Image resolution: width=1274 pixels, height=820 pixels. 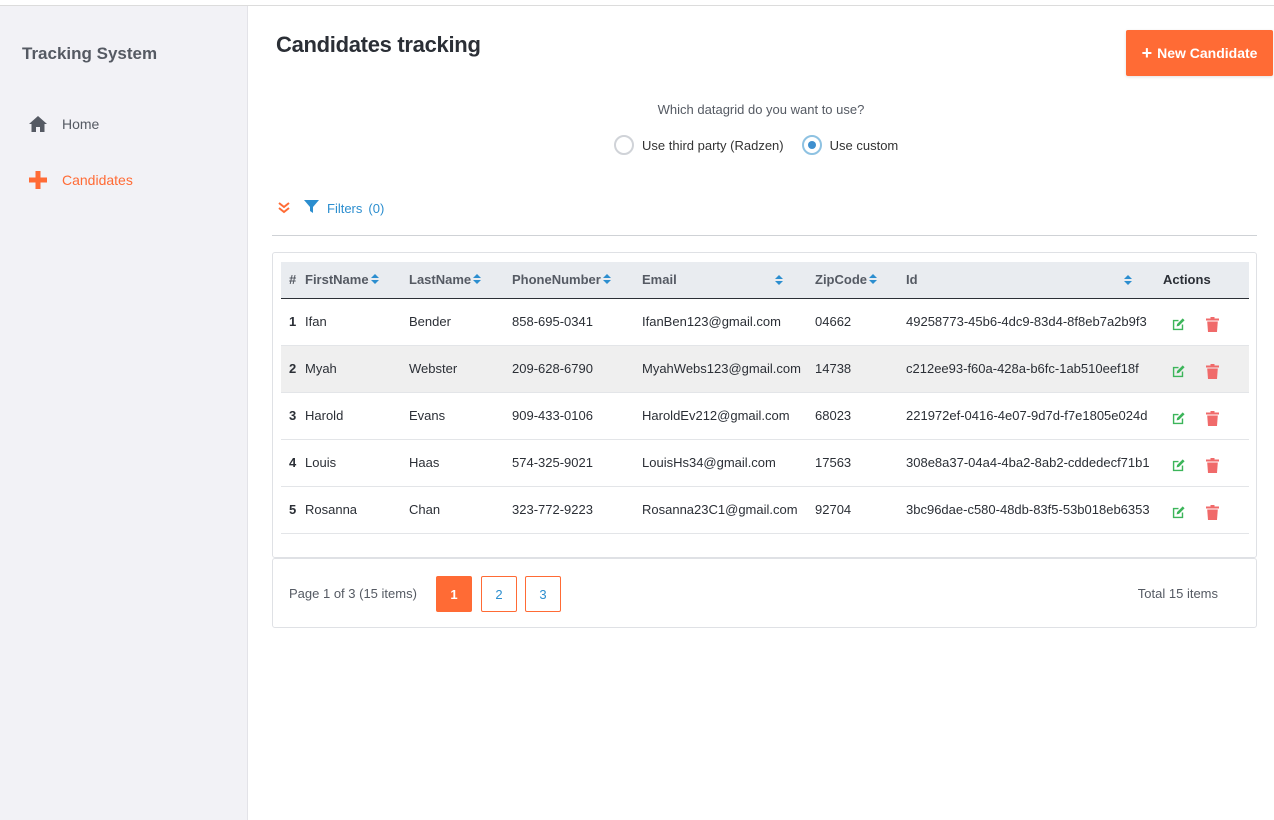 I want to click on filter-bar: Filters (0), so click(x=331, y=208).